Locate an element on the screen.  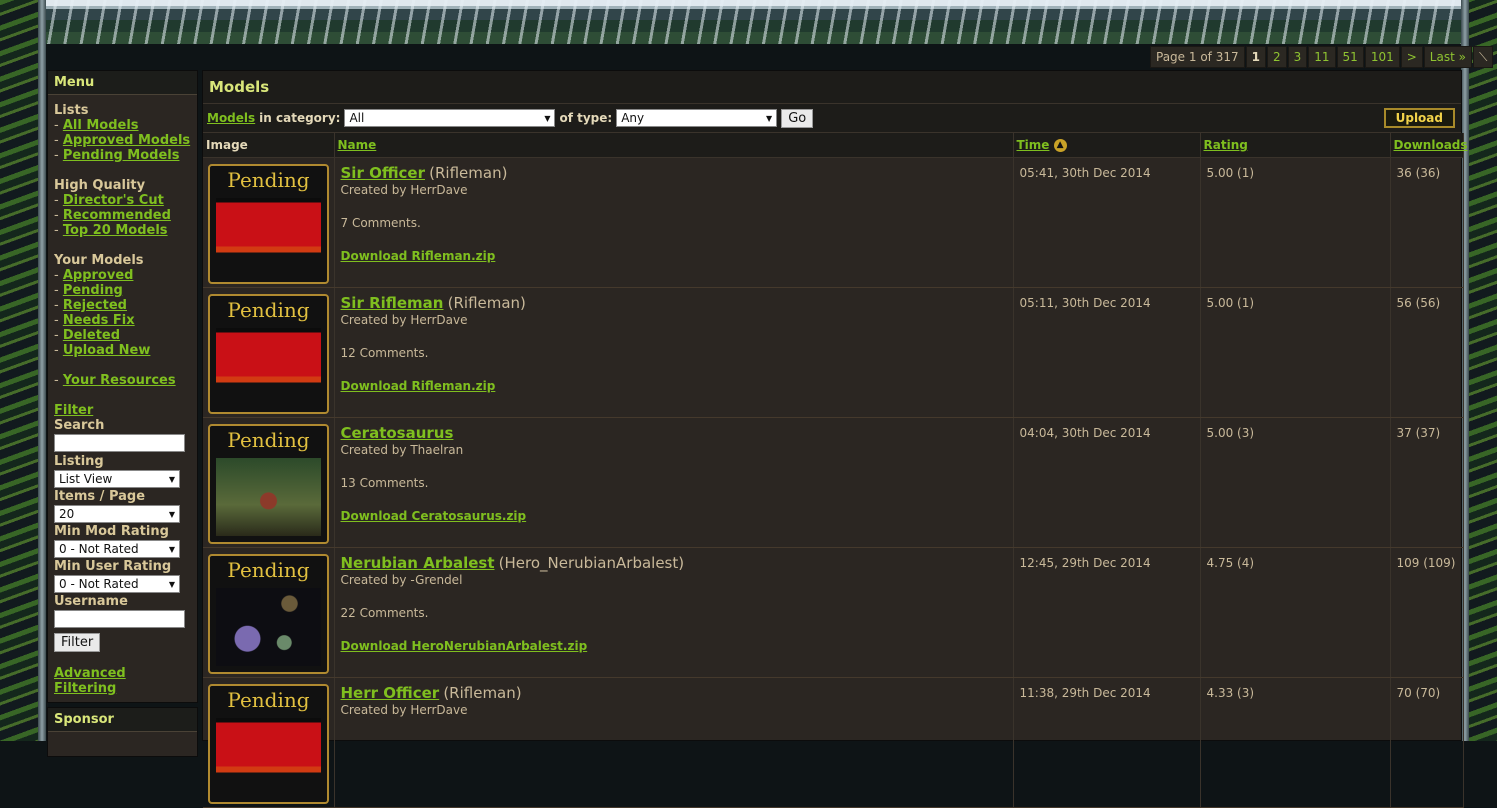
menu-title: Menu is located at coordinates (122, 83).